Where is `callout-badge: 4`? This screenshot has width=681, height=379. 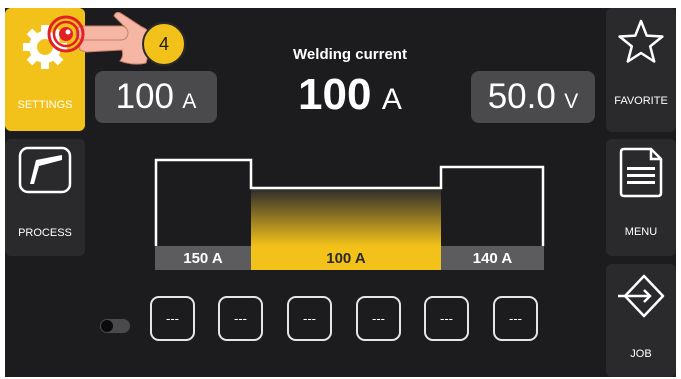 callout-badge: 4 is located at coordinates (164, 44).